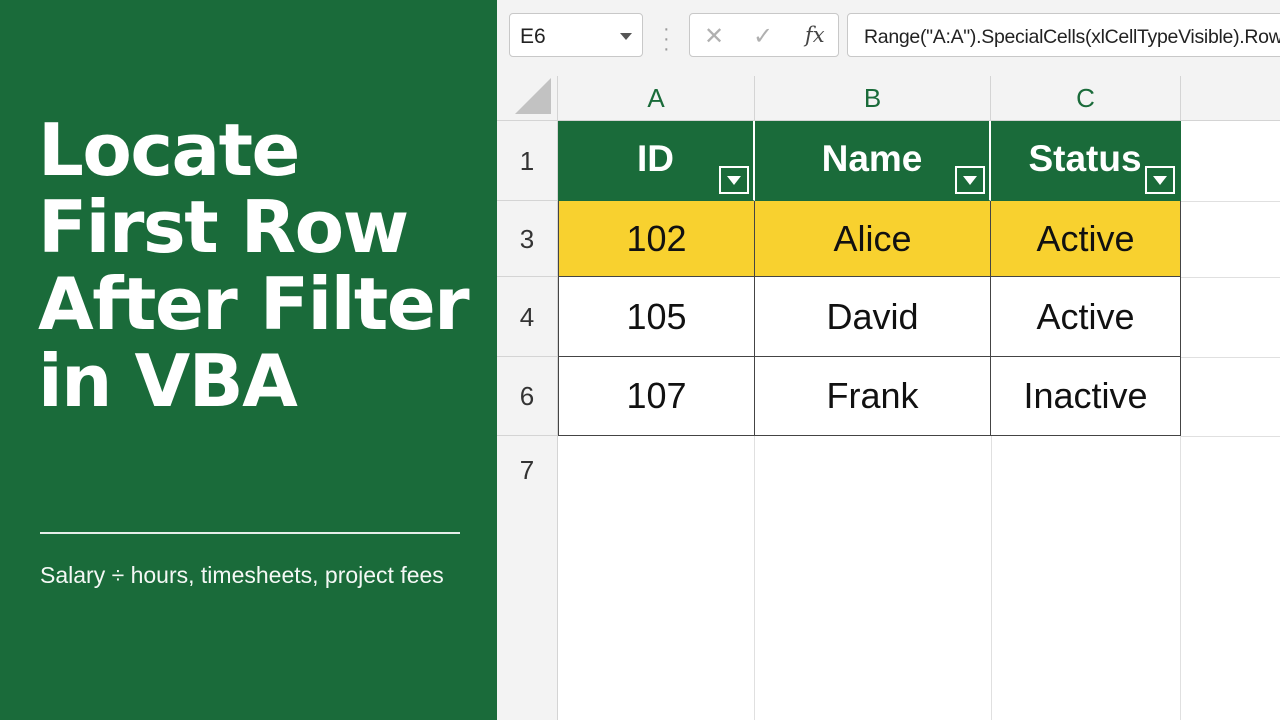  I want to click on title-line: in VBA, so click(168, 381).